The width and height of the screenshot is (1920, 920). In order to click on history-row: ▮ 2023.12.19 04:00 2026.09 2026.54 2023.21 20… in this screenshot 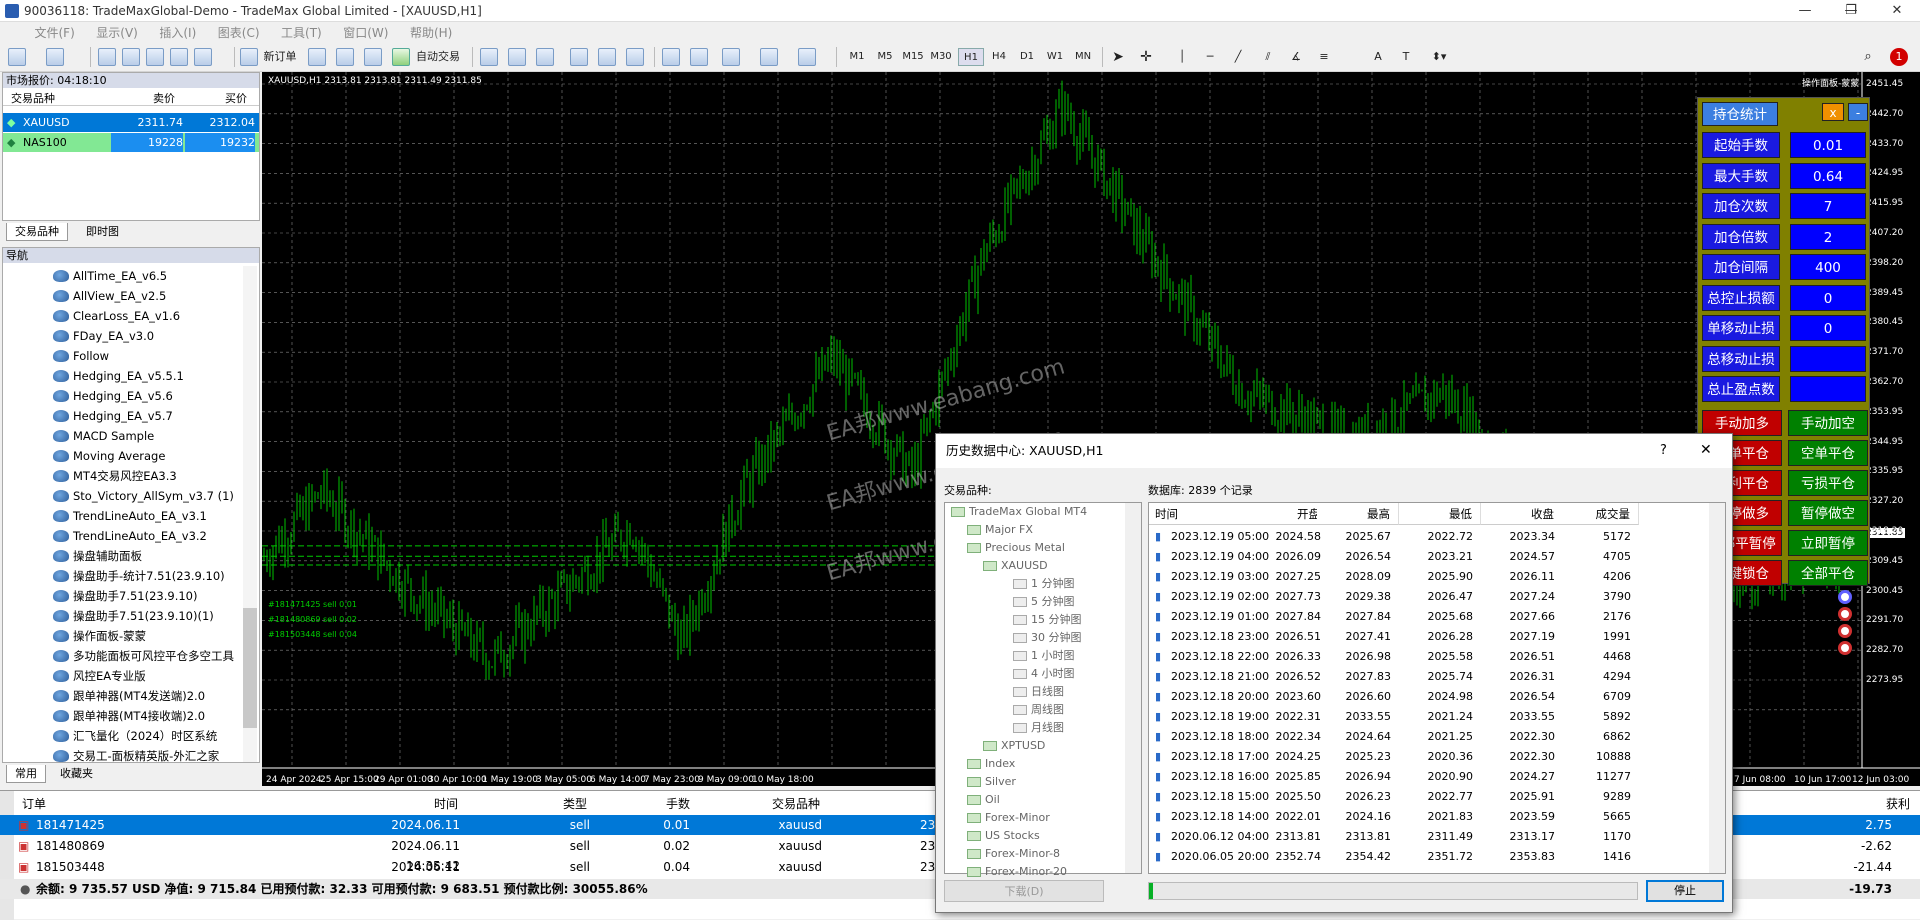, I will do `click(1429, 557)`.